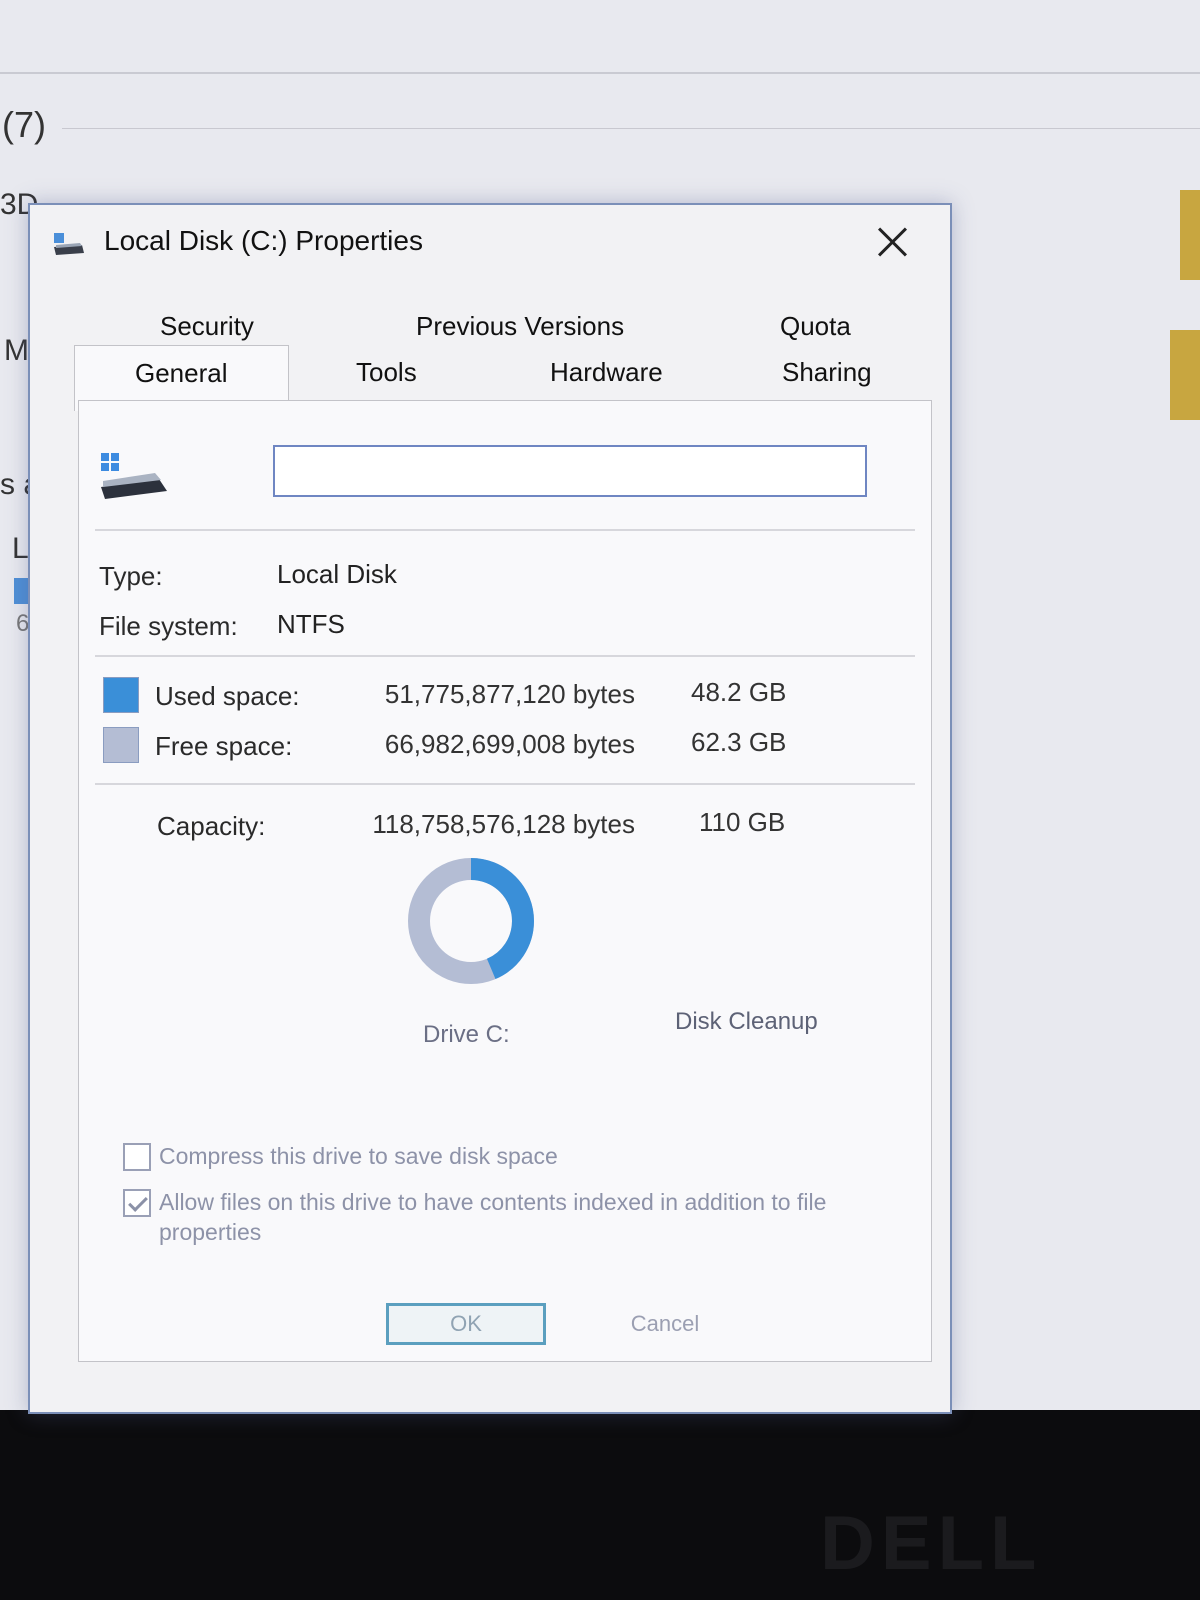 This screenshot has height=1600, width=1200. What do you see at coordinates (509, 744) in the screenshot?
I see `free-space-bytes: 66,982,699,008 bytes` at bounding box center [509, 744].